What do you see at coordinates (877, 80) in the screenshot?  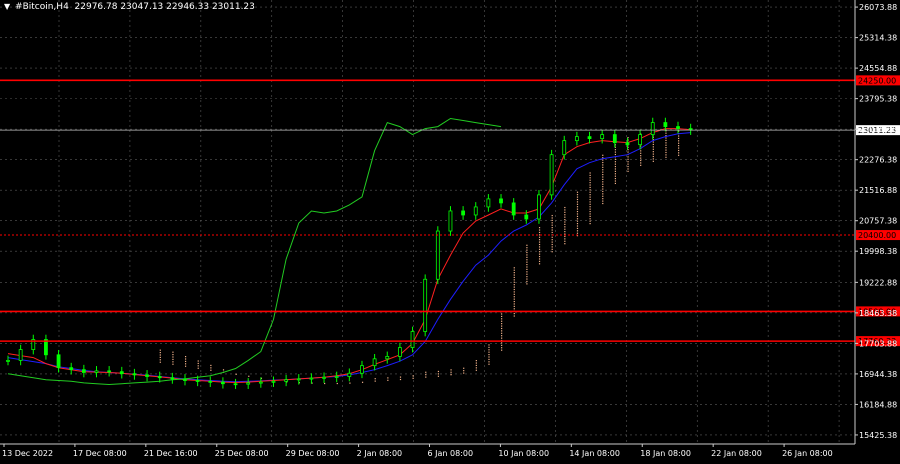 I see `level-price-label: 24250.00` at bounding box center [877, 80].